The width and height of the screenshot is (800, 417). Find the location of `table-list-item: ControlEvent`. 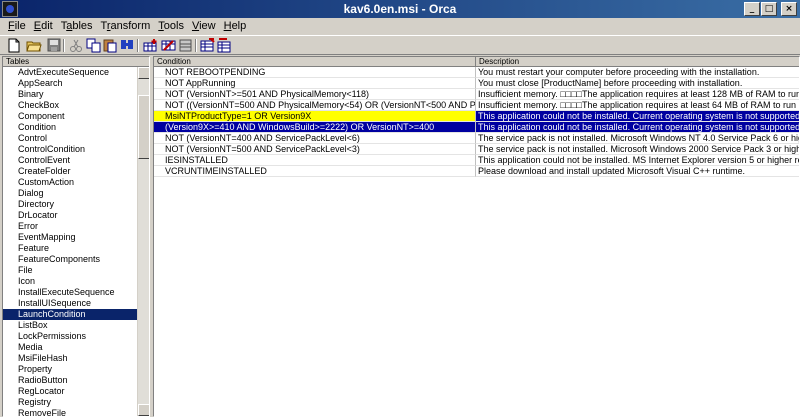

table-list-item: ControlEvent is located at coordinates (70, 160).